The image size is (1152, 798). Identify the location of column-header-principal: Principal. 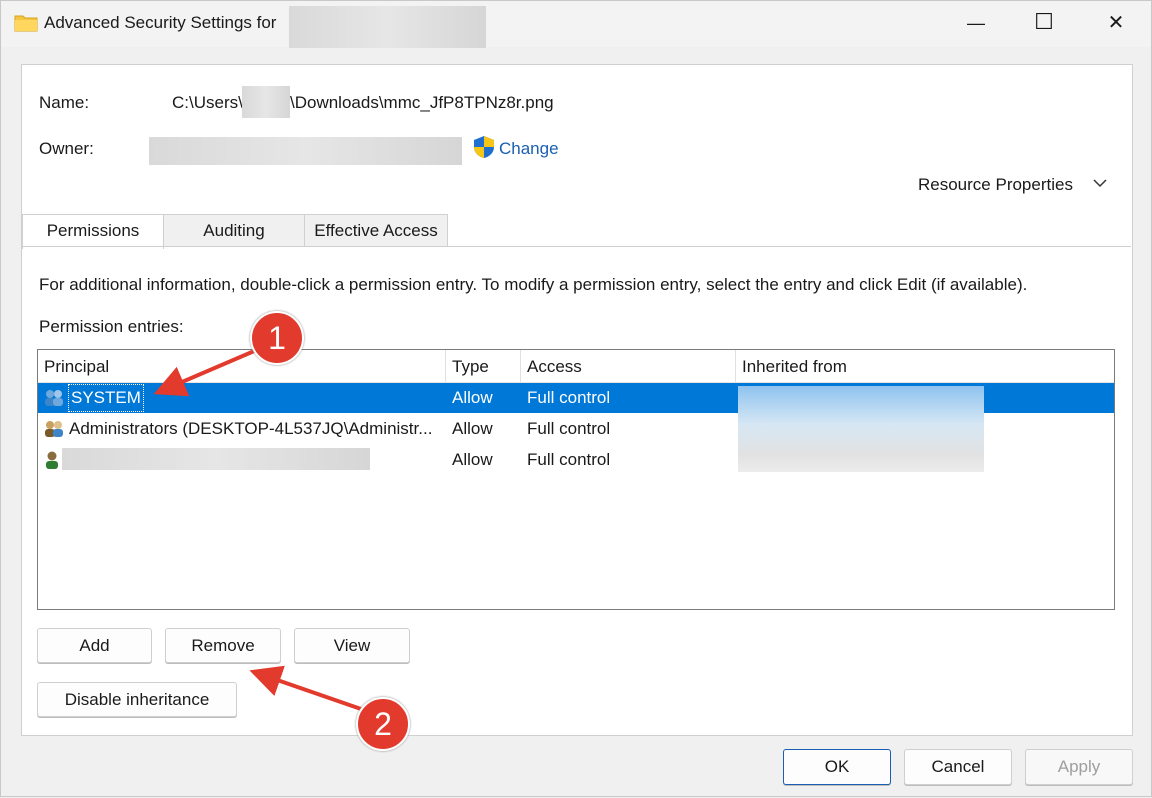
(242, 366).